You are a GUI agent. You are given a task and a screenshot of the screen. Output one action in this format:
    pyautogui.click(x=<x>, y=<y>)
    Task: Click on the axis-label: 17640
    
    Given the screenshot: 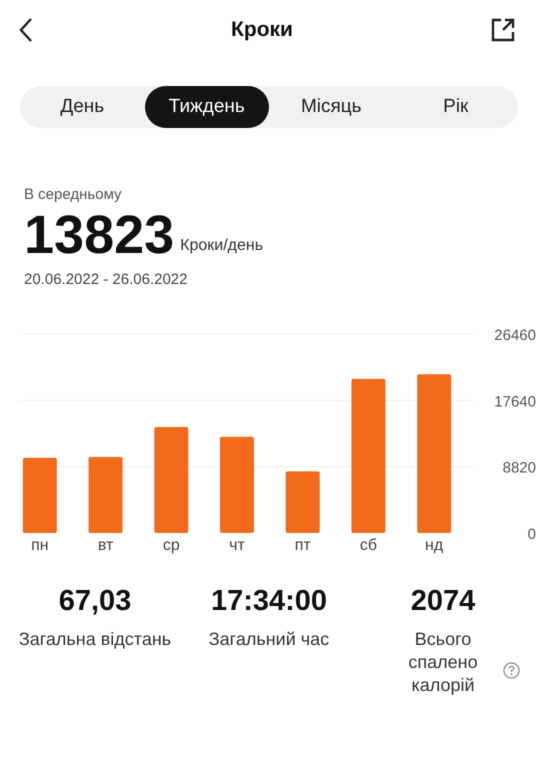 What is the action you would take?
    pyautogui.click(x=515, y=401)
    